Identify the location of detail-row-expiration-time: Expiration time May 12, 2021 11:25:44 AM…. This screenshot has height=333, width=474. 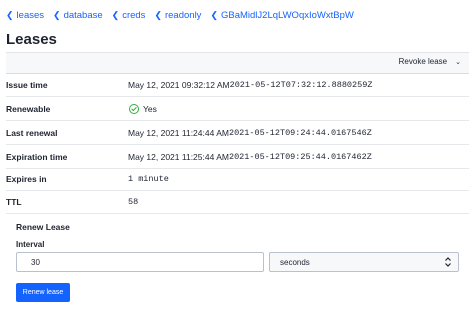
(237, 157).